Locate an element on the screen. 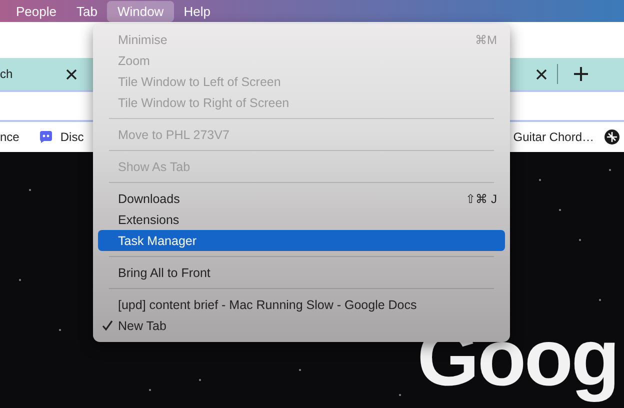 Image resolution: width=624 pixels, height=408 pixels. menu-item: Downloads ⇧⌘ J is located at coordinates (301, 198).